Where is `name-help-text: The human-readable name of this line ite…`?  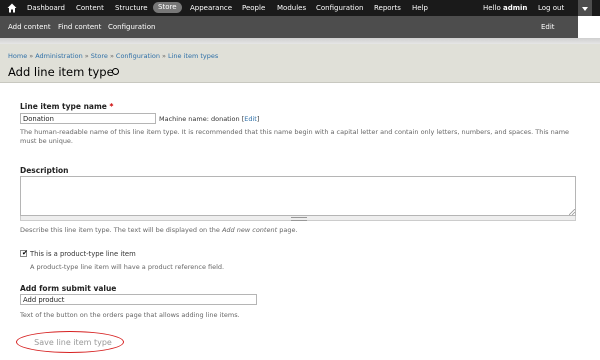 name-help-text: The human-readable name of this line ite… is located at coordinates (295, 136).